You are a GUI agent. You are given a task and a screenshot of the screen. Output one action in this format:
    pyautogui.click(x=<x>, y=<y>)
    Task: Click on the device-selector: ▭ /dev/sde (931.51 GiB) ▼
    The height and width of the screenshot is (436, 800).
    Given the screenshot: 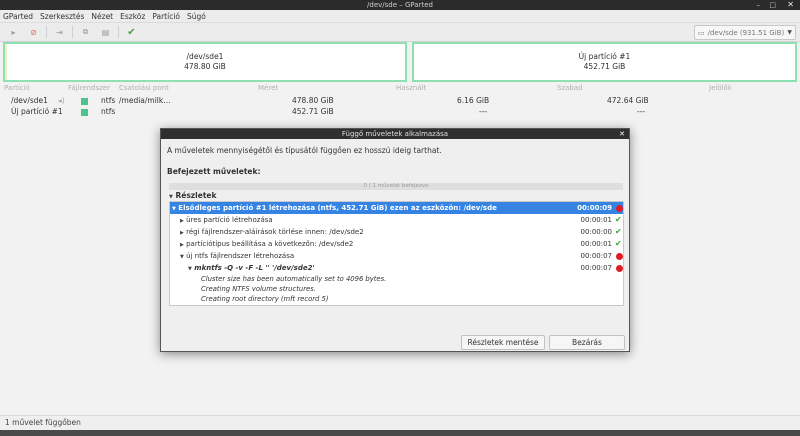 What is the action you would take?
    pyautogui.click(x=745, y=32)
    